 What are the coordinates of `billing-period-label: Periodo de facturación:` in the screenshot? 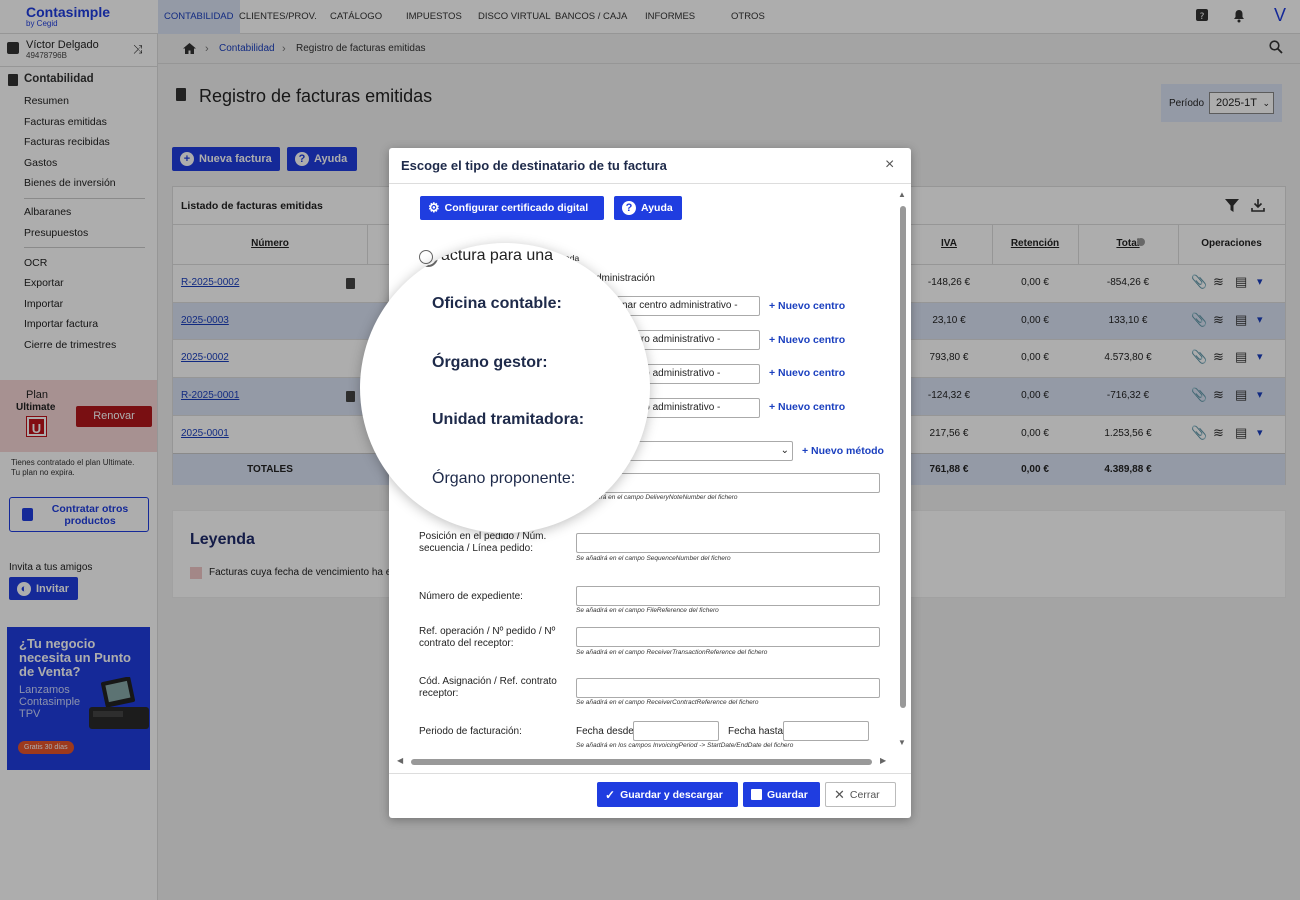 It's located at (470, 731).